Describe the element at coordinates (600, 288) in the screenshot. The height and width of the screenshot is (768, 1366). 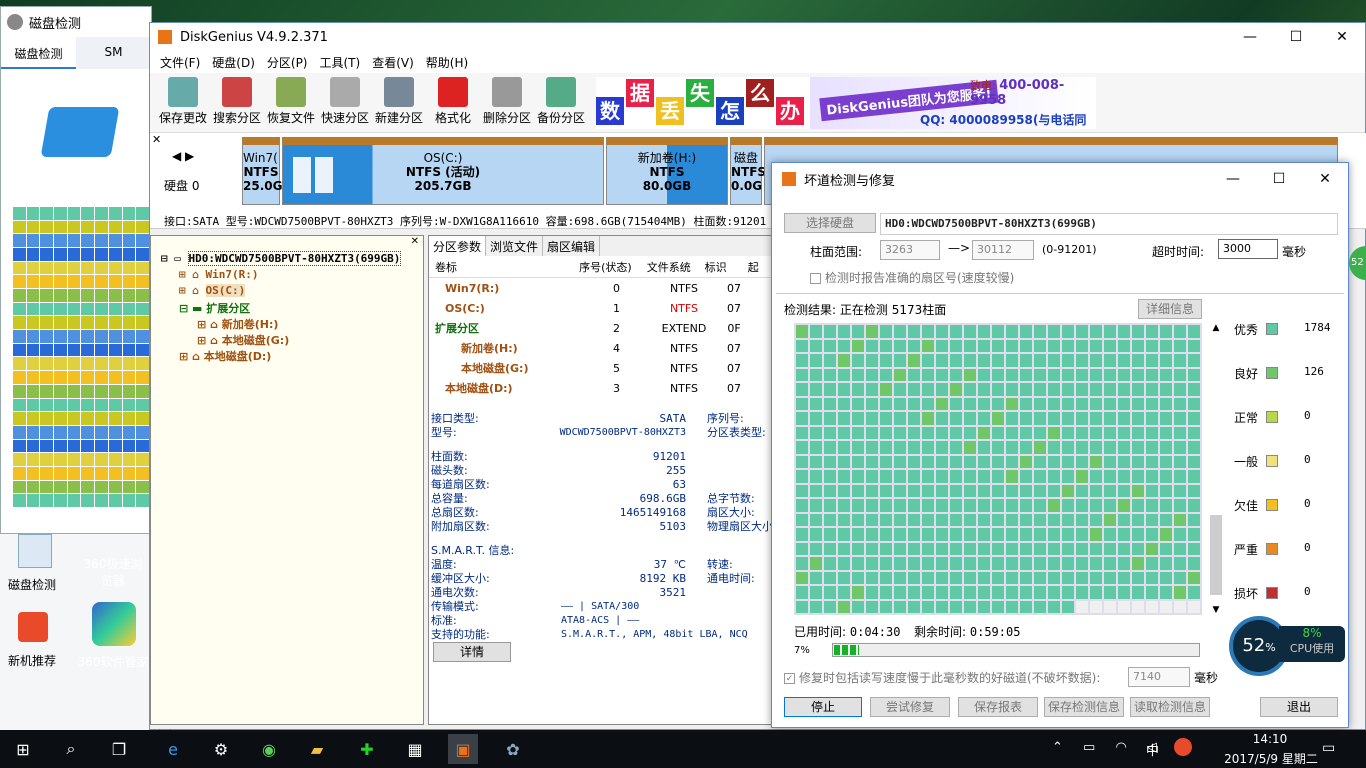
I see `table-row: Win7(R:) 0 NTFS 07` at that location.